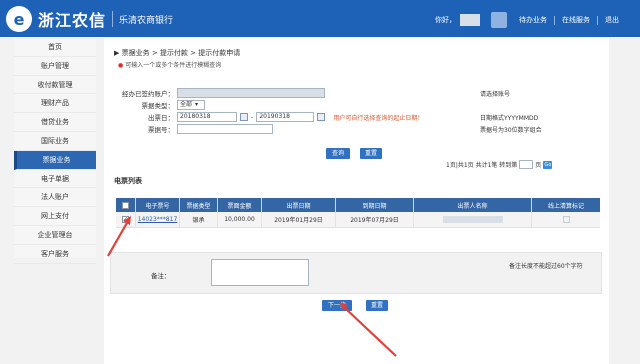 This screenshot has width=640, height=364. What do you see at coordinates (548, 164) in the screenshot?
I see `go-button: Go` at bounding box center [548, 164].